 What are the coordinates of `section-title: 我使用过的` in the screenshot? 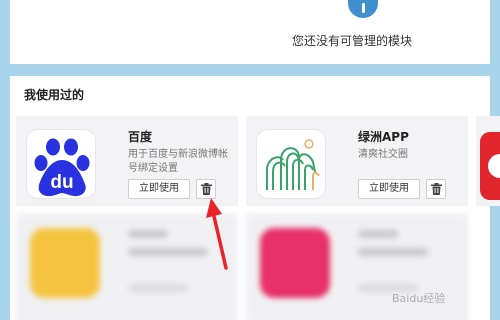 It's located at (54, 95).